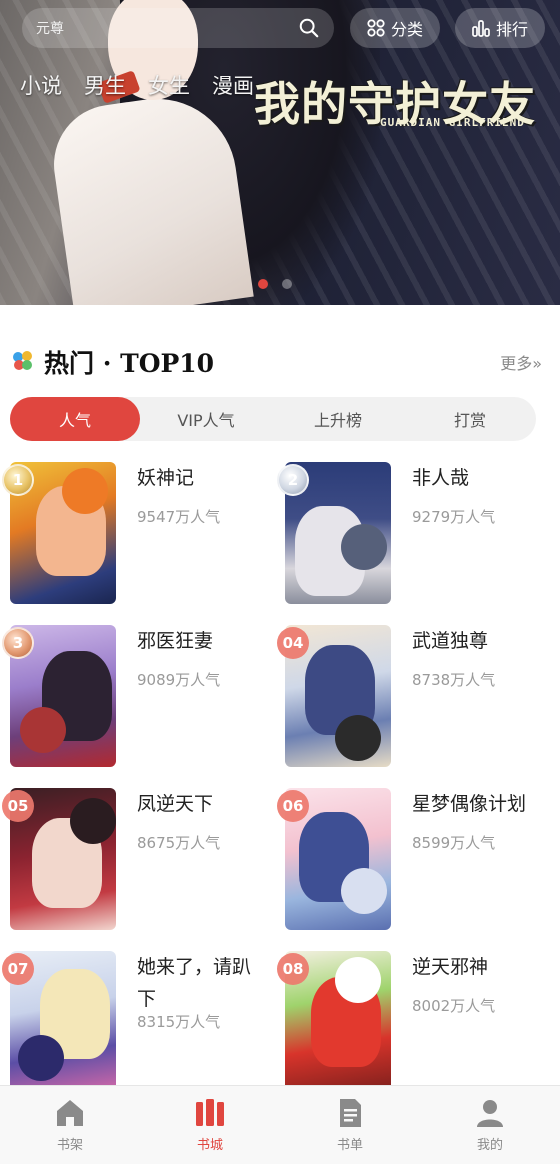 This screenshot has height=1164, width=560. What do you see at coordinates (406, 29) in the screenshot?
I see `category-label: 分类` at bounding box center [406, 29].